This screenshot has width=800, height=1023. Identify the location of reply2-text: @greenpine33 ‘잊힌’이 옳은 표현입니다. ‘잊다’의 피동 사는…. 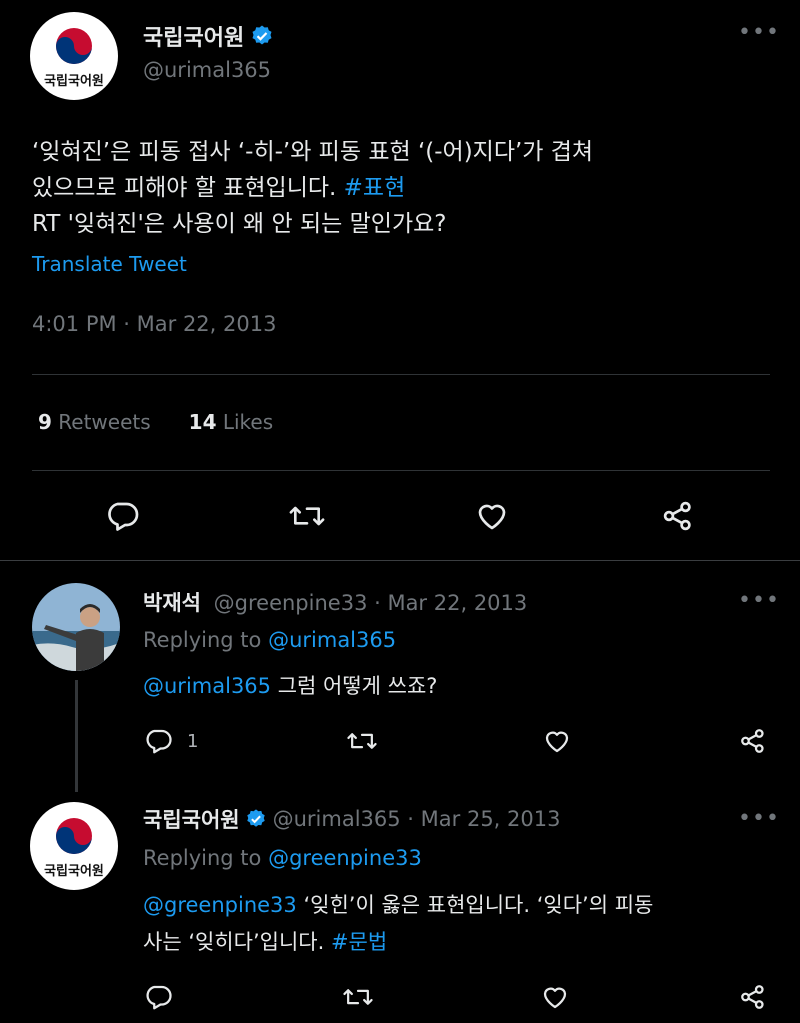
(398, 924).